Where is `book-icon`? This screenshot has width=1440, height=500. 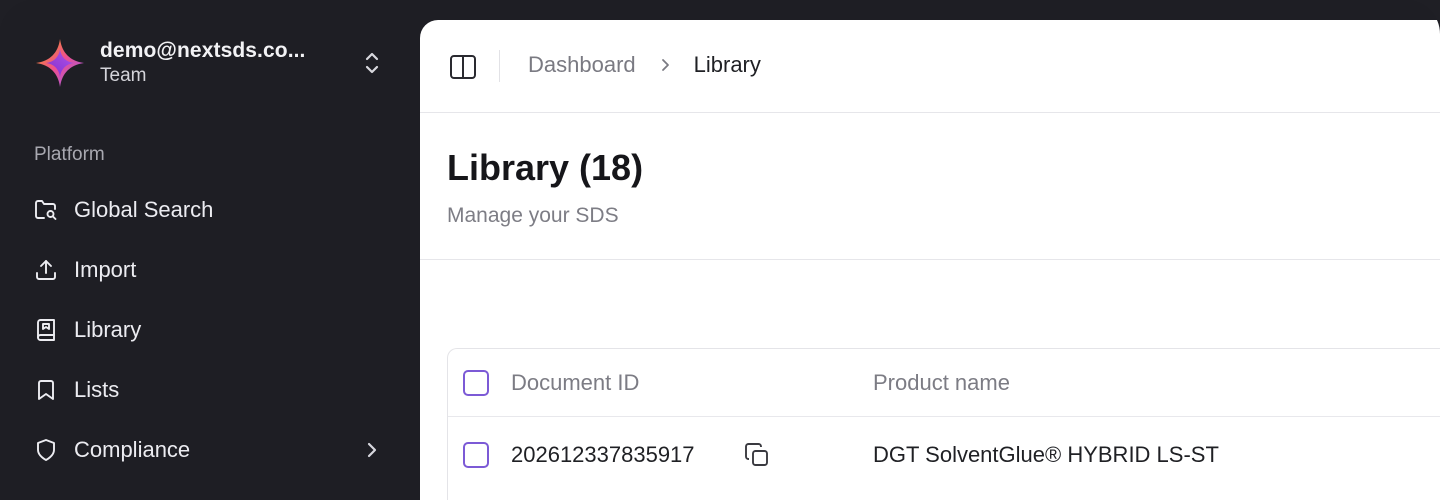 book-icon is located at coordinates (46, 330).